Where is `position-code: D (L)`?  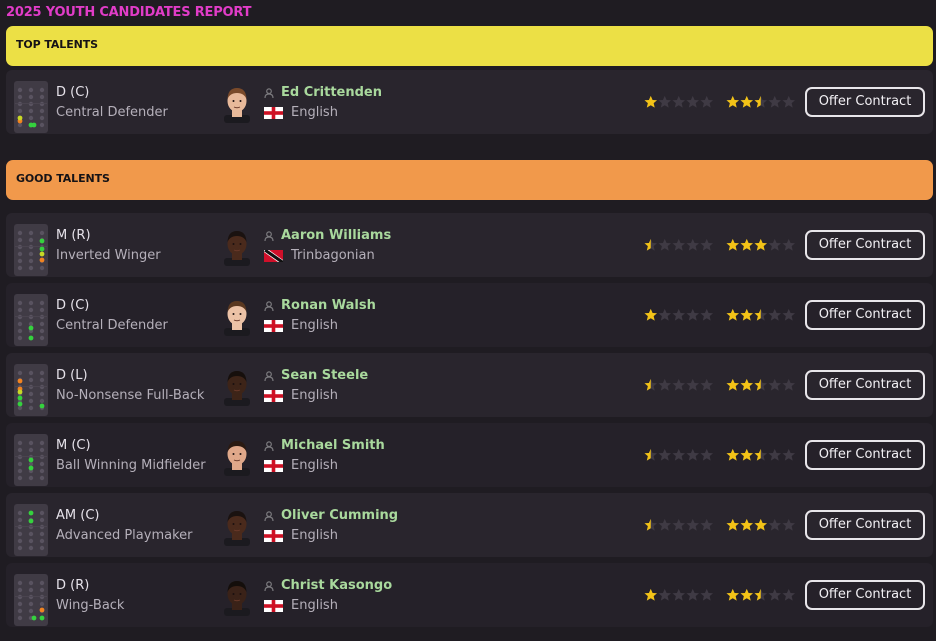 position-code: D (L) is located at coordinates (72, 375).